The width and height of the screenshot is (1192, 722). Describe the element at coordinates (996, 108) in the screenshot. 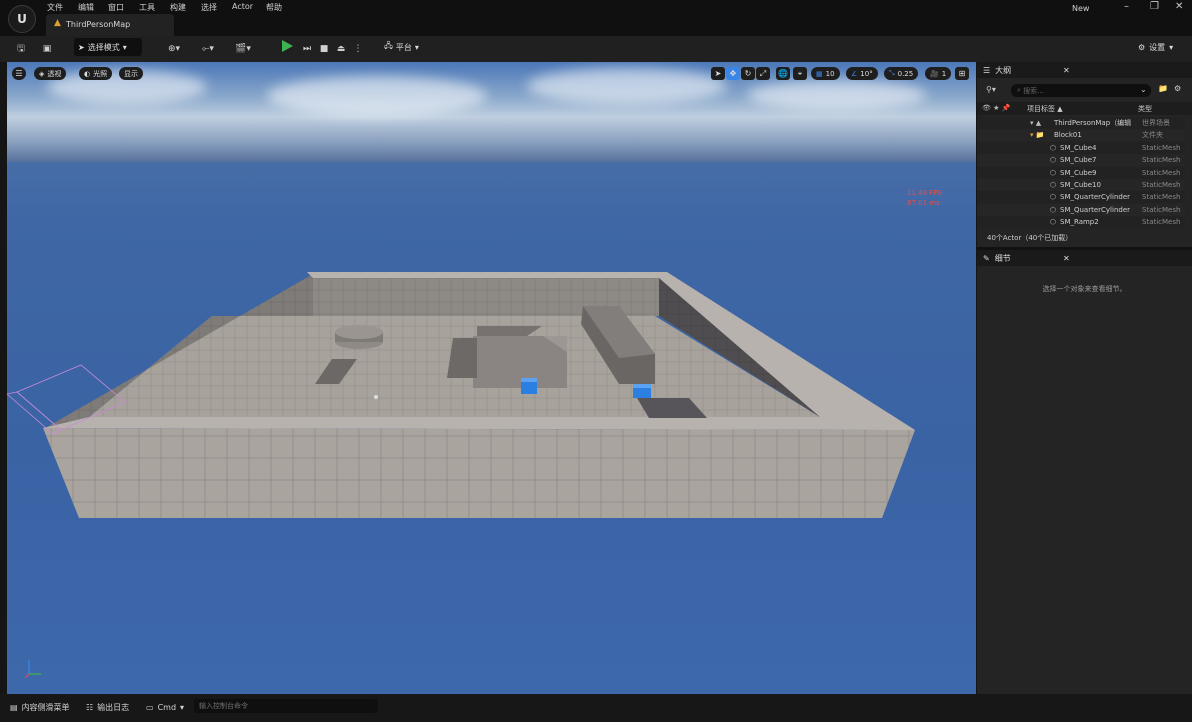

I see `visibility-icon: 👁 ★ 📌` at that location.